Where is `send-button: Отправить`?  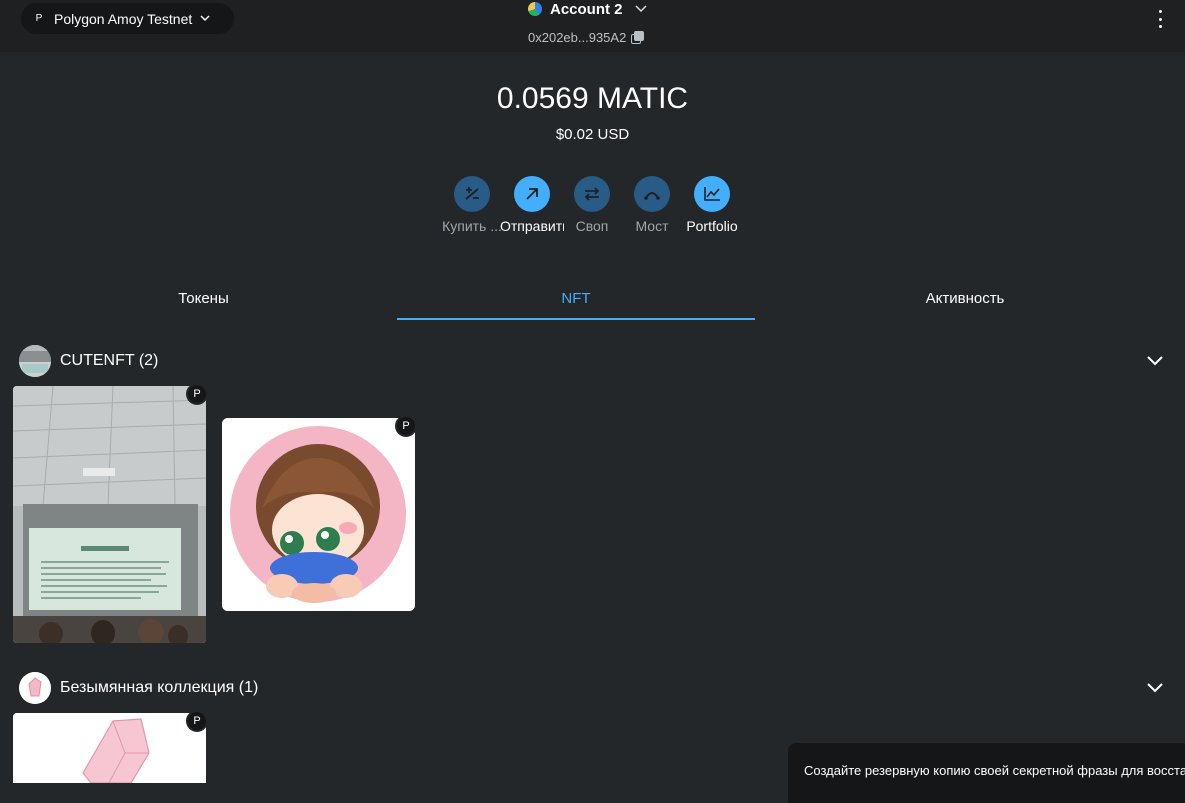
send-button: Отправить is located at coordinates (532, 208).